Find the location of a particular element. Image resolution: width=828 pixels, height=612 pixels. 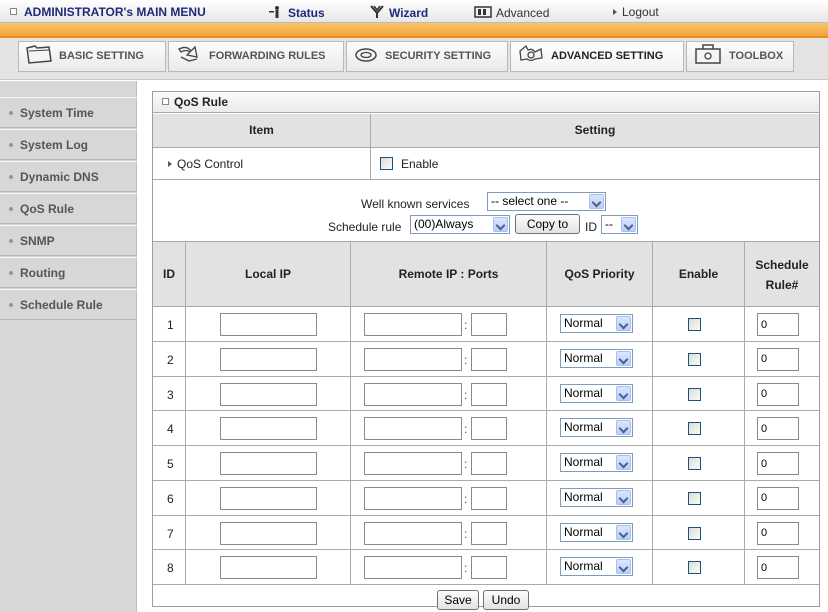

header-accent-strip is located at coordinates (414, 29).